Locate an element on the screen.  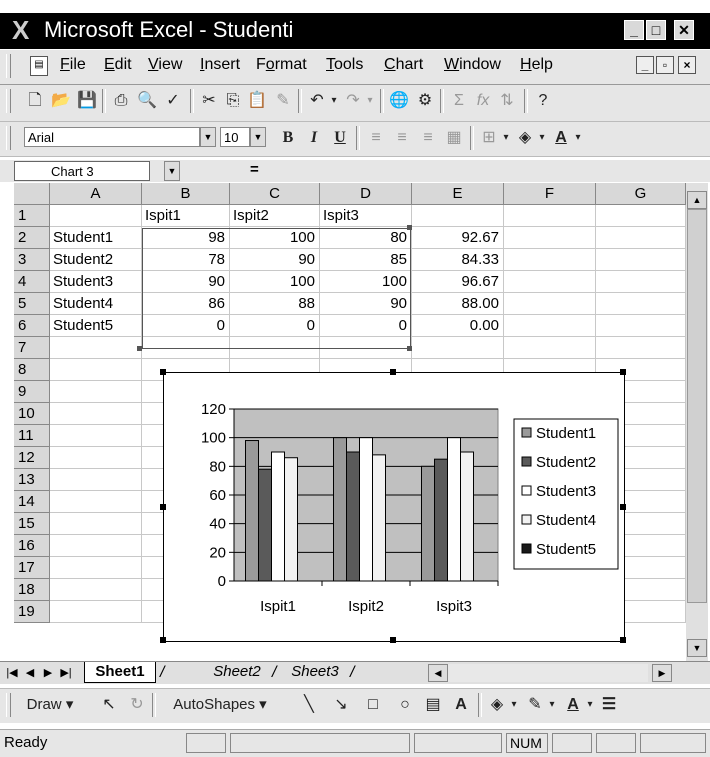
cut-icon: ✂ is located at coordinates (209, 101).